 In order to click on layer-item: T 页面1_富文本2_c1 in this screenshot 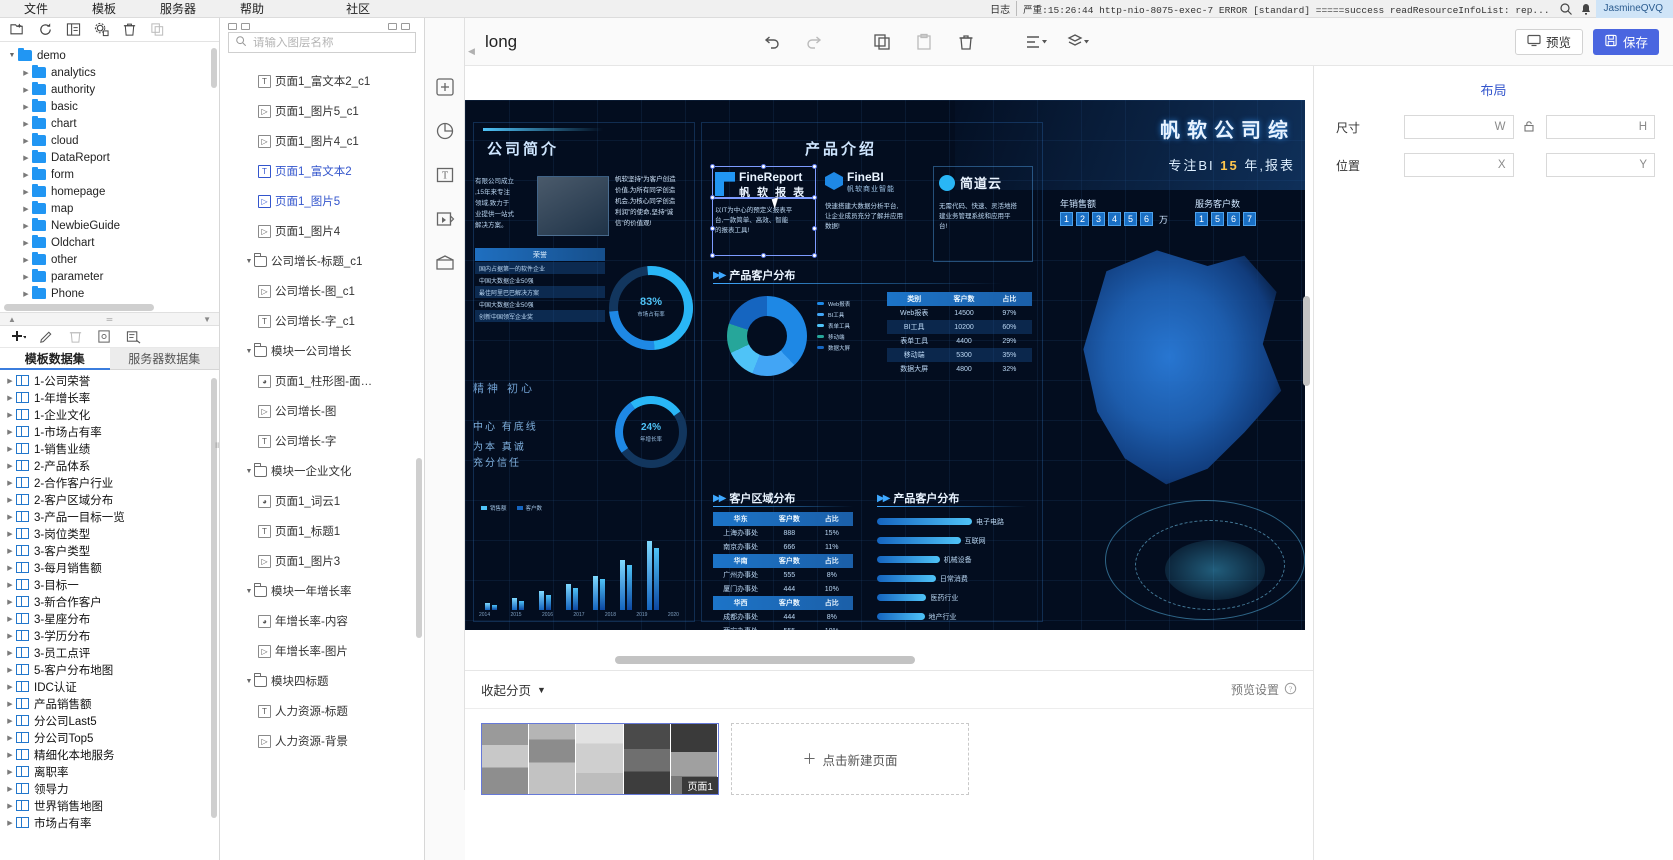, I will do `click(322, 81)`.